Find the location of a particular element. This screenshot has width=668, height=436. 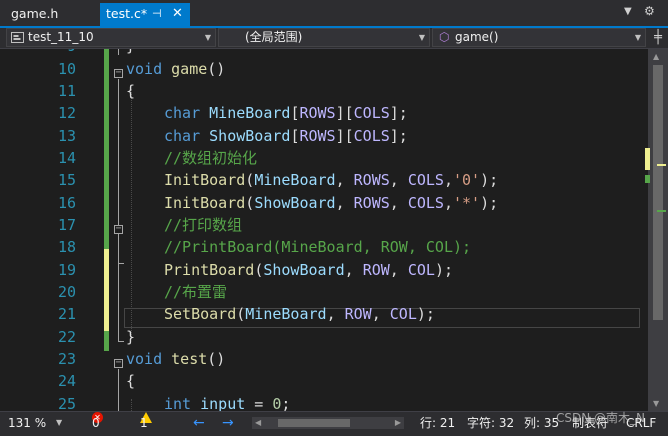

code-token: void is located at coordinates (144, 359).